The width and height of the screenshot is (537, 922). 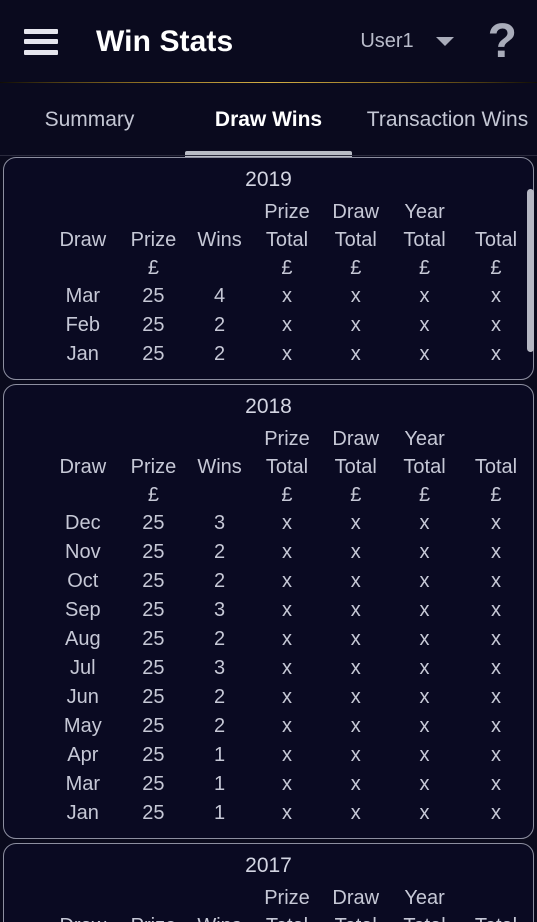 I want to click on tab-draw-wins: Draw Wins, so click(x=268, y=120).